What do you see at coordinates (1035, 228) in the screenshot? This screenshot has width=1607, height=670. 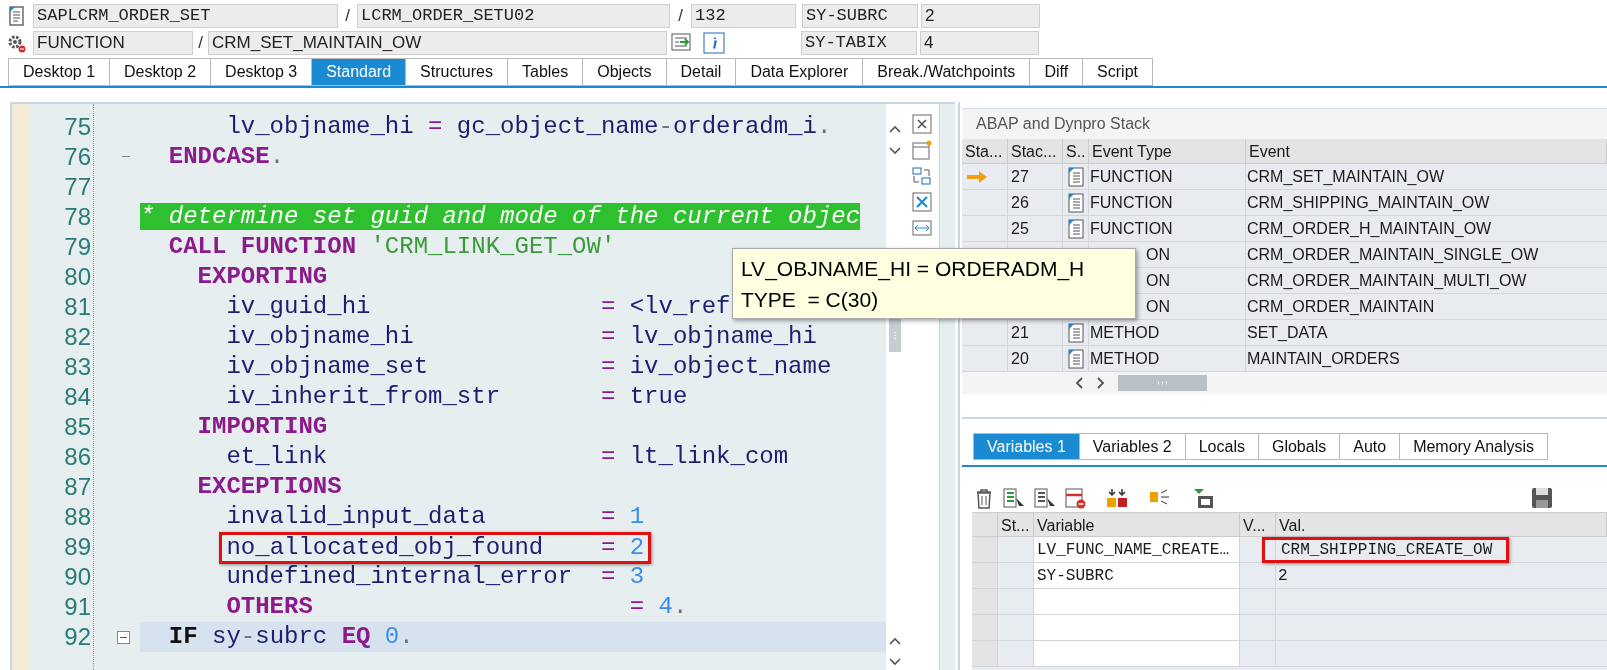 I see `table-cell: 25` at bounding box center [1035, 228].